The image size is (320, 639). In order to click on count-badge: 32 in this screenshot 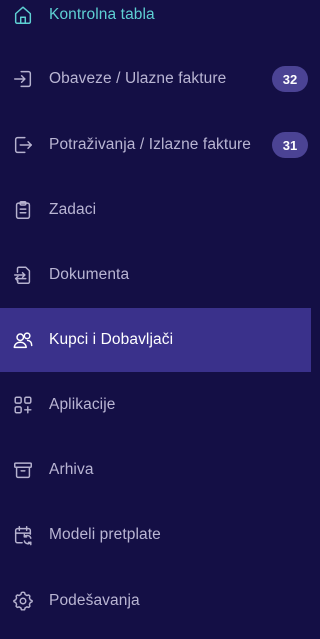, I will do `click(290, 79)`.